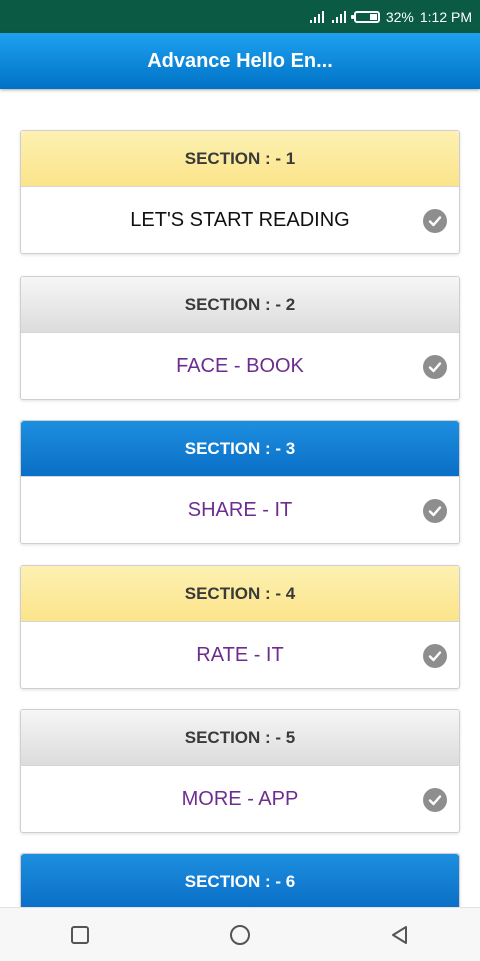 The height and width of the screenshot is (961, 480). I want to click on section-item-share: SHARE - IT, so click(240, 510).